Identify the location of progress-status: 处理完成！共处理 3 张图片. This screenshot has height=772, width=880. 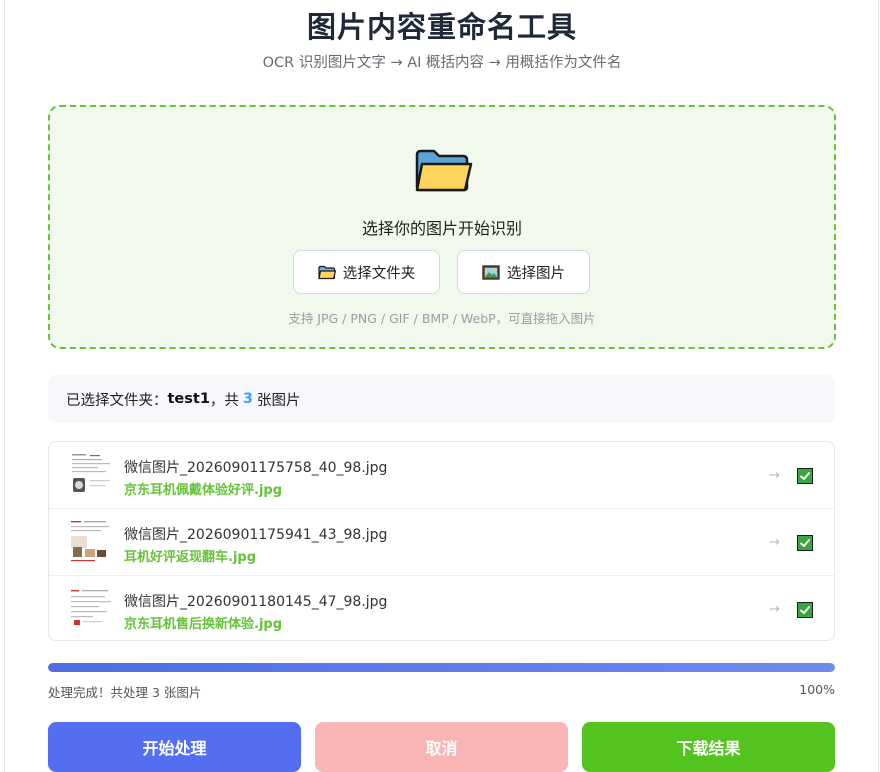
(125, 692).